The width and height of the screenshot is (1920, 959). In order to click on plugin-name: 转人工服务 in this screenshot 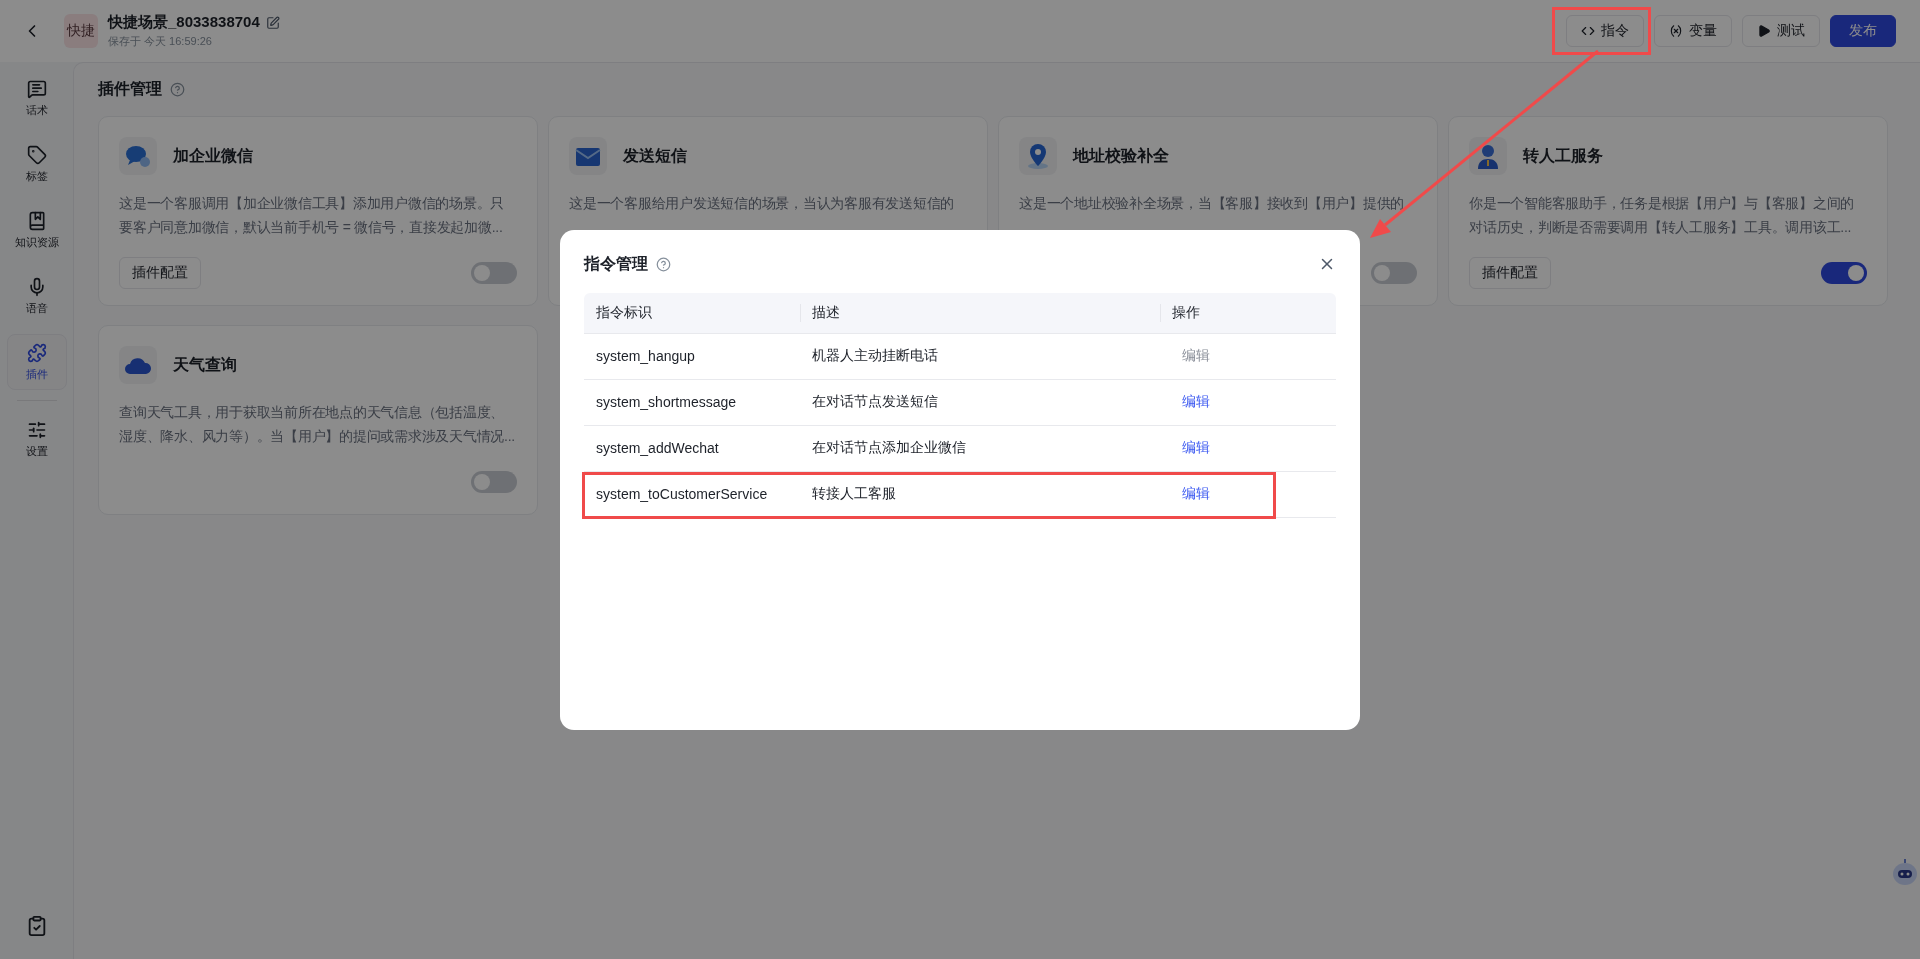, I will do `click(1563, 155)`.